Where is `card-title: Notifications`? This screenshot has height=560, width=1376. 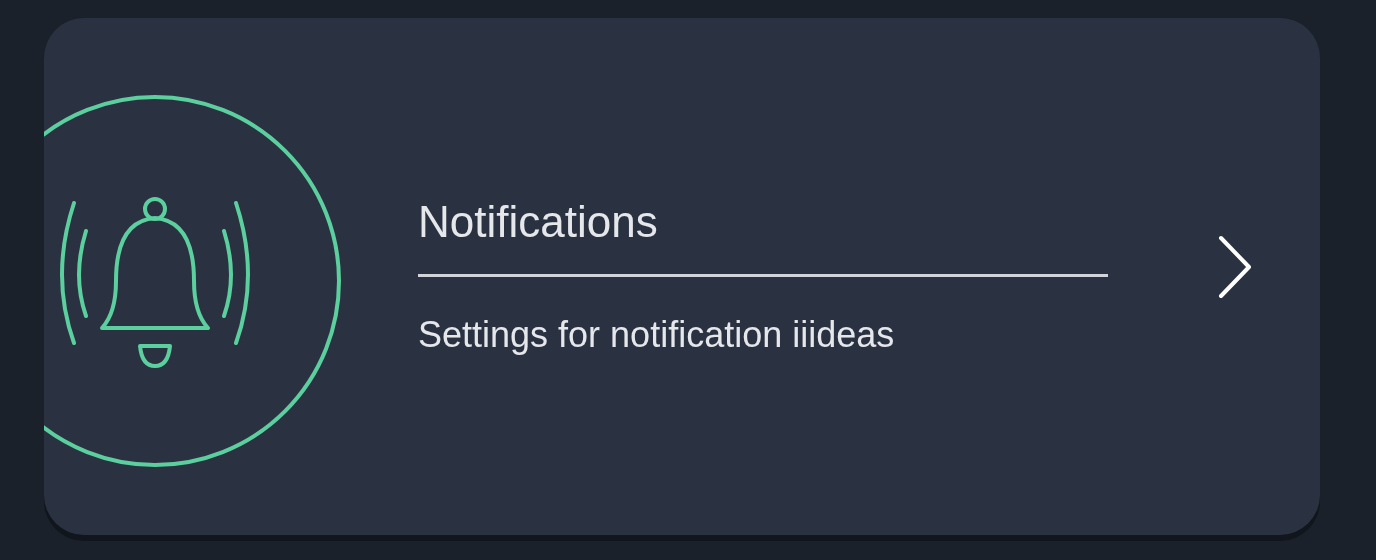 card-title: Notifications is located at coordinates (538, 222).